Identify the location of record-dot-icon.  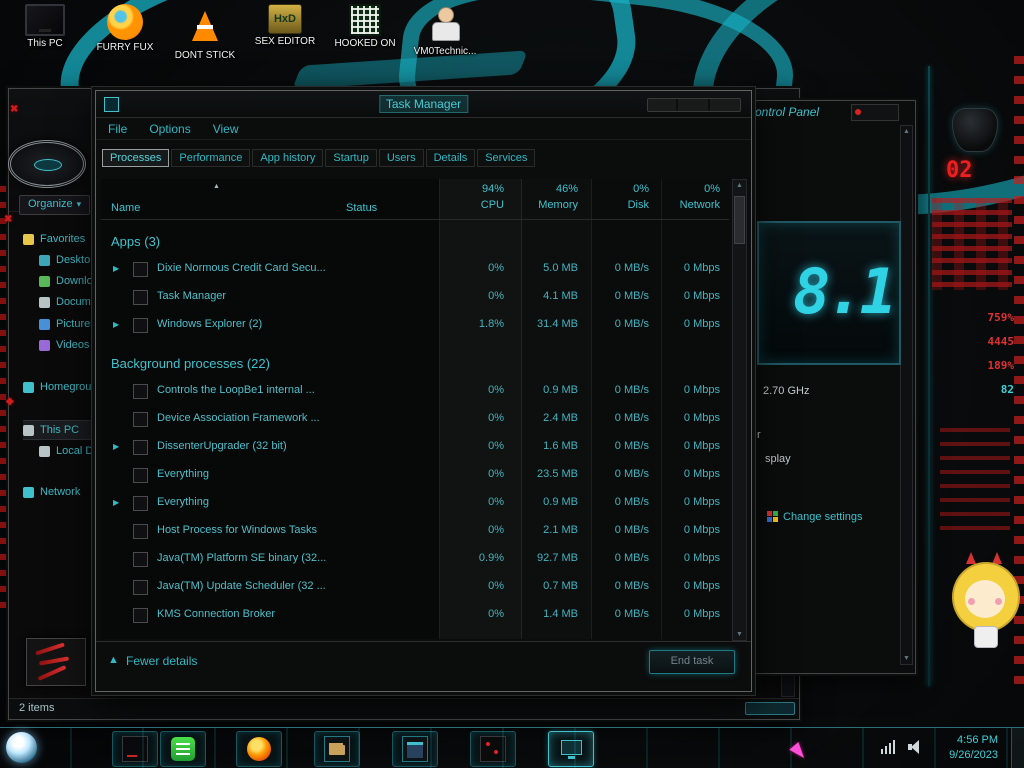
(858, 112).